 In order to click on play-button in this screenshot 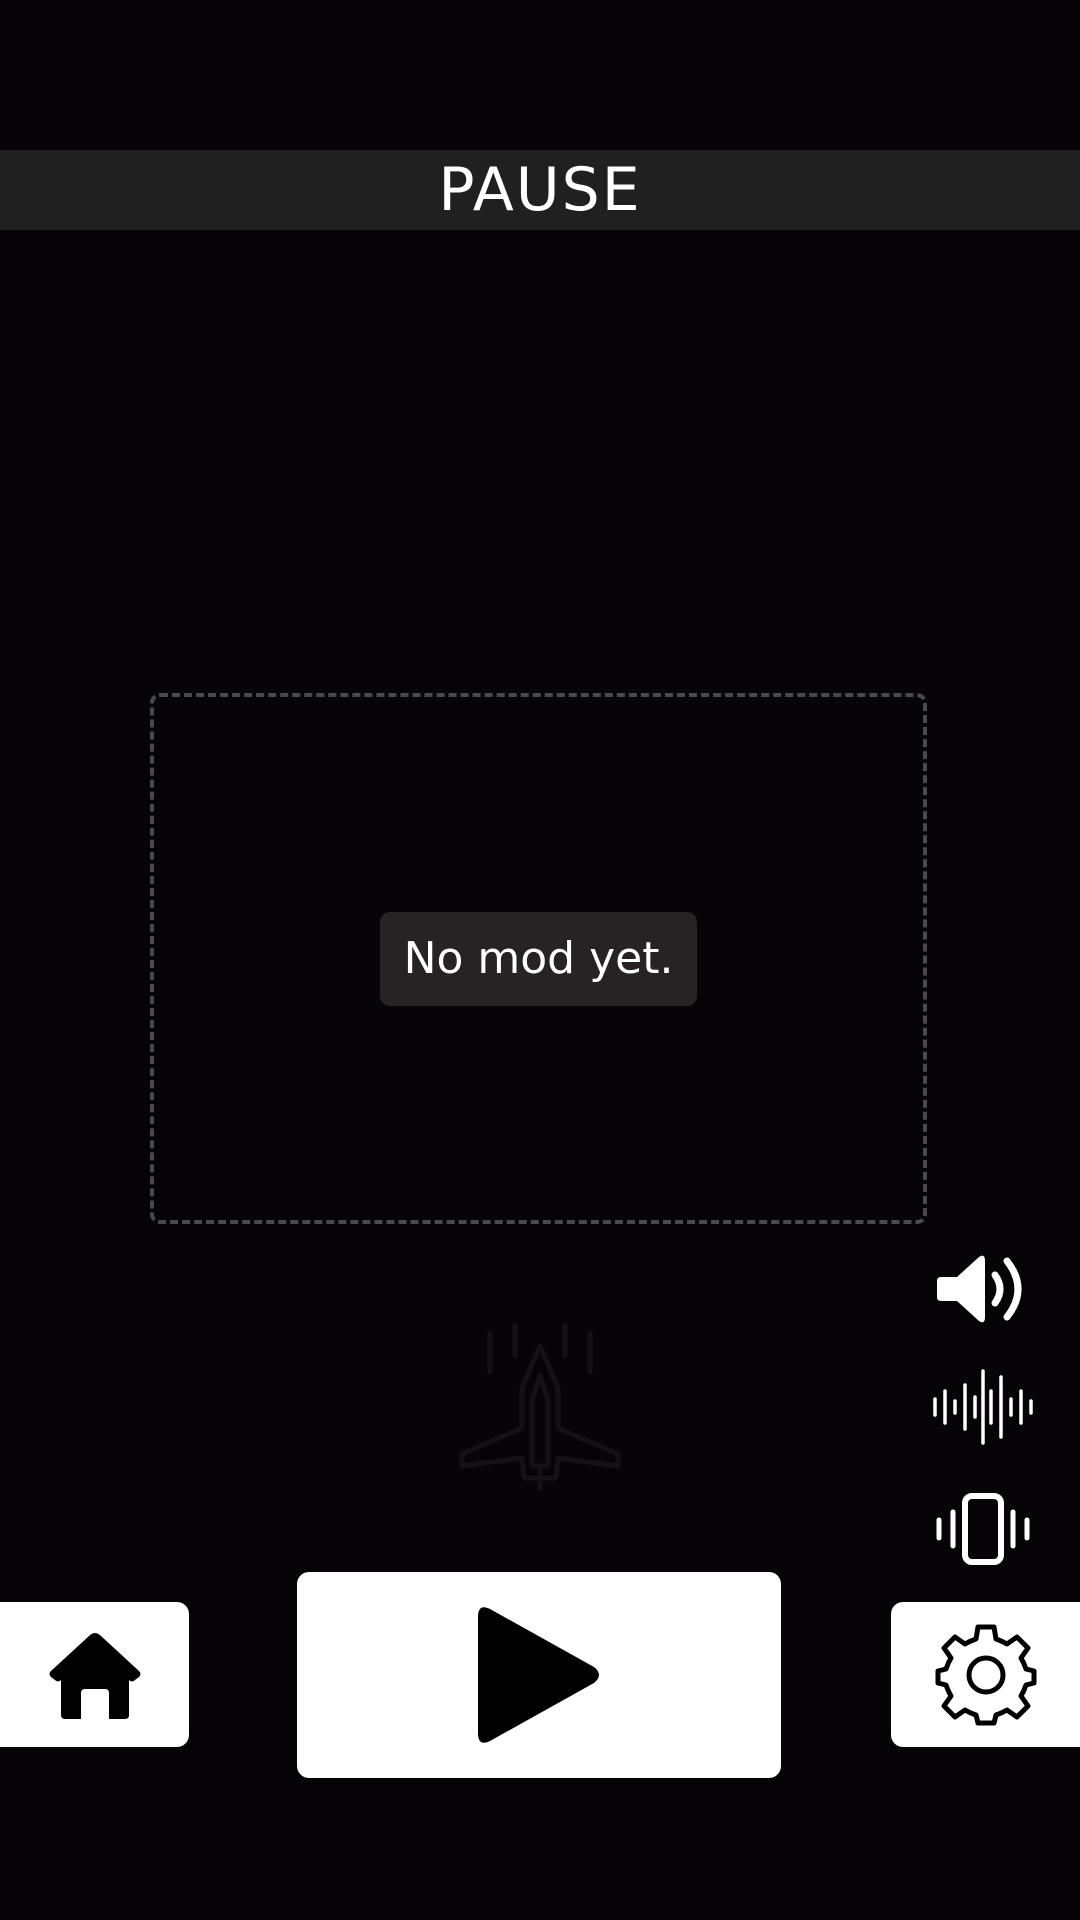, I will do `click(539, 1675)`.